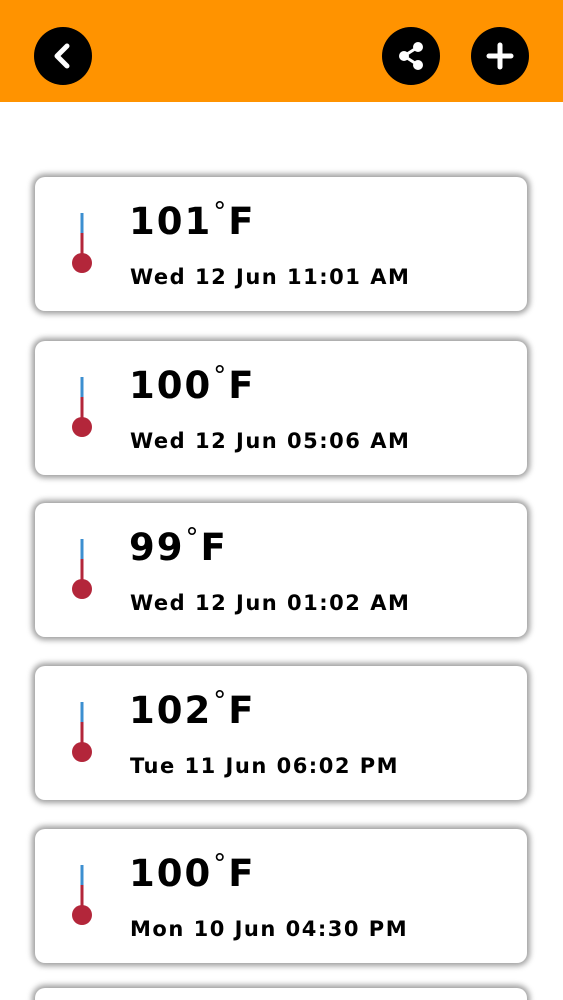 This screenshot has height=1000, width=563. What do you see at coordinates (281, 408) in the screenshot?
I see `reading-card: 100°F Wed 12 Jun 05:06 AM` at bounding box center [281, 408].